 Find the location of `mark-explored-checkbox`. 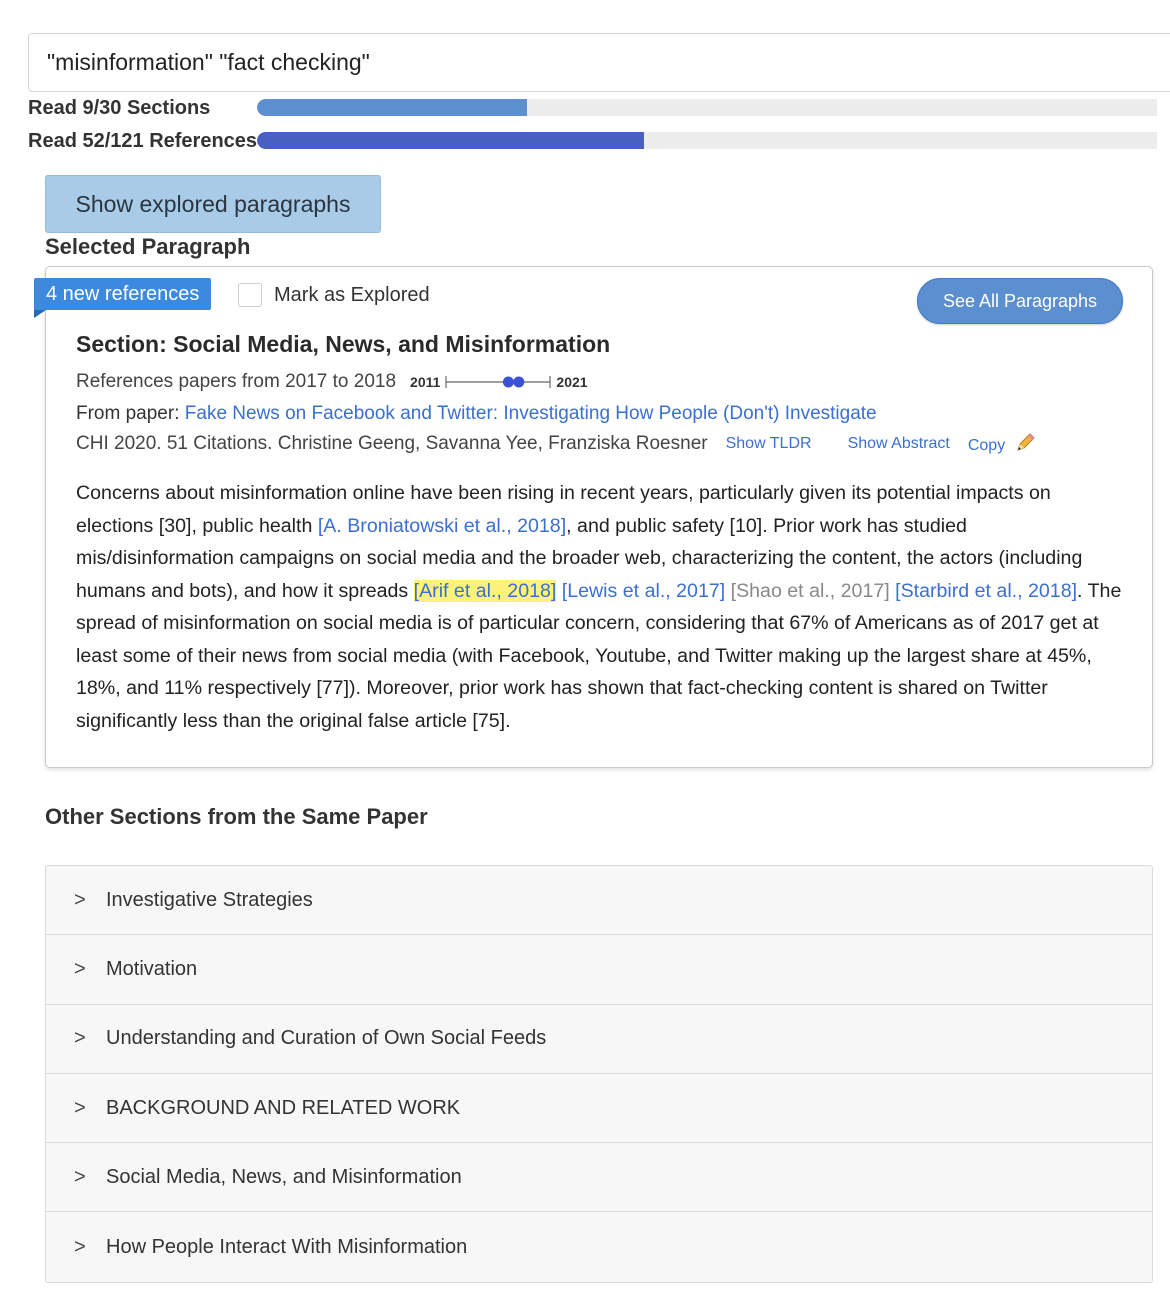

mark-explored-checkbox is located at coordinates (250, 295).